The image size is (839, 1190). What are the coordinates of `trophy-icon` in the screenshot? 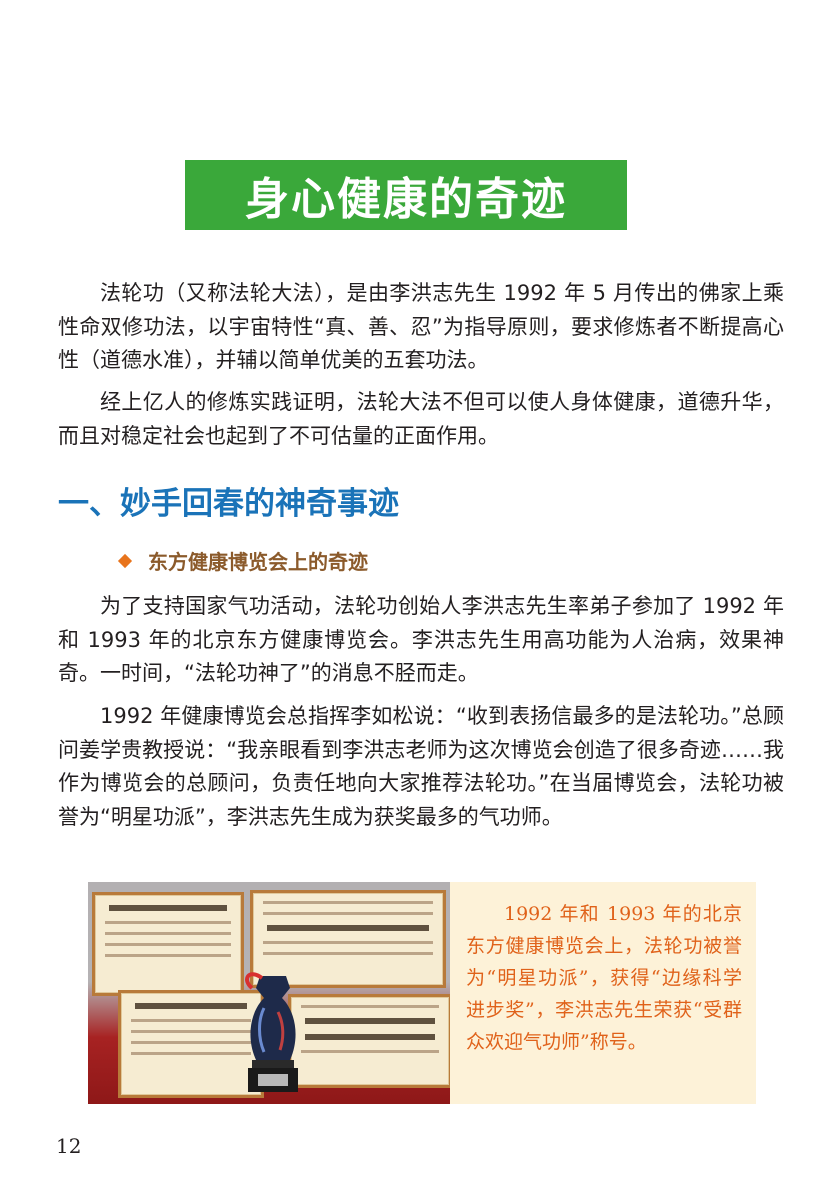 It's located at (271, 1032).